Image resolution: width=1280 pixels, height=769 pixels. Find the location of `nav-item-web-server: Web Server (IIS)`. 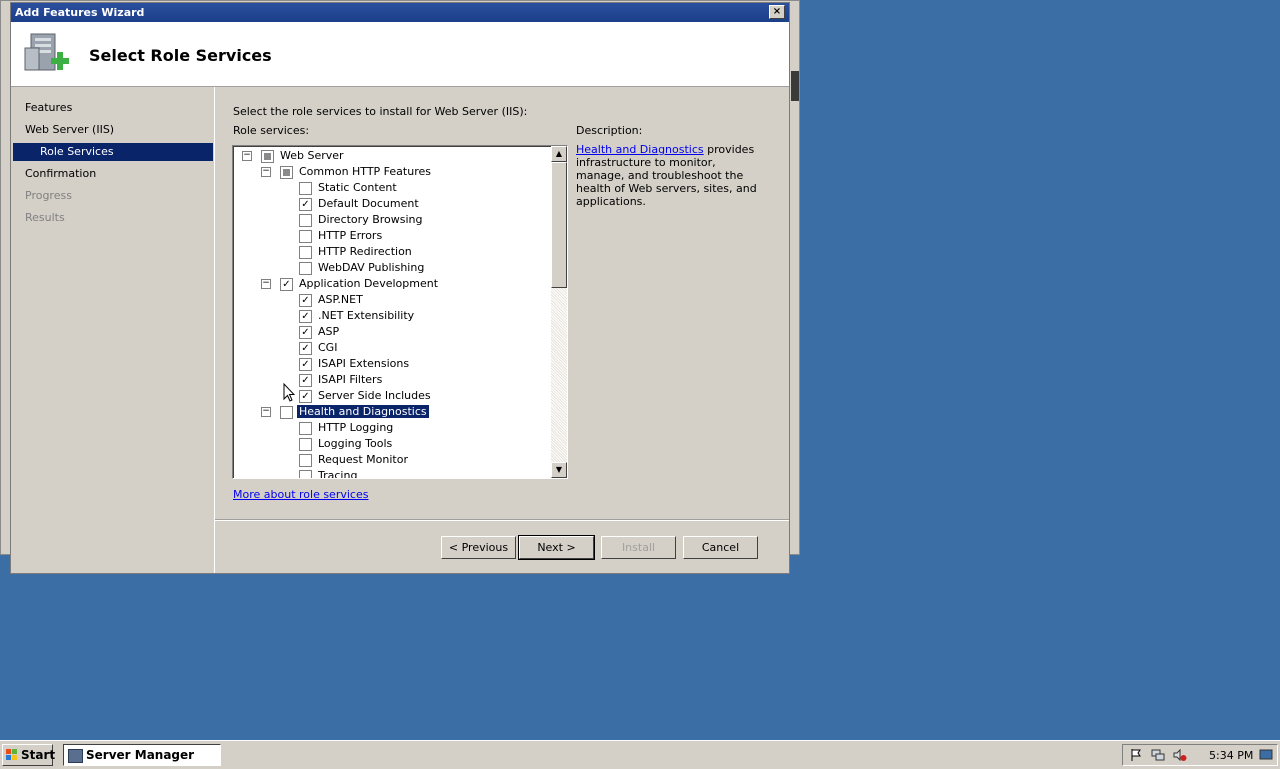

nav-item-web-server: Web Server (IIS) is located at coordinates (69, 129).